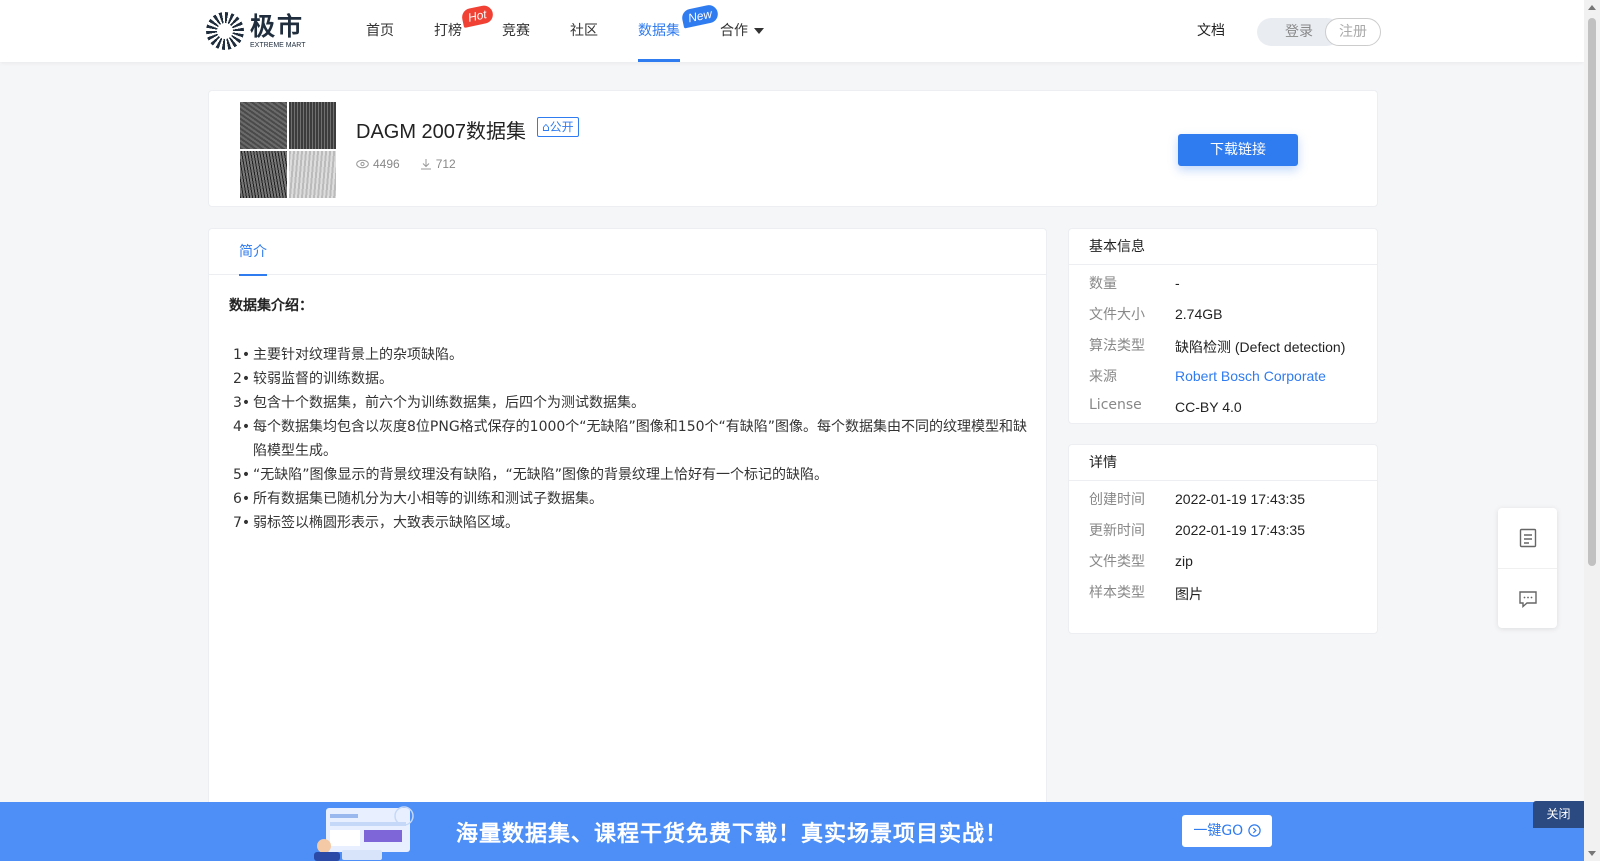  I want to click on row-key: 来源, so click(1103, 377).